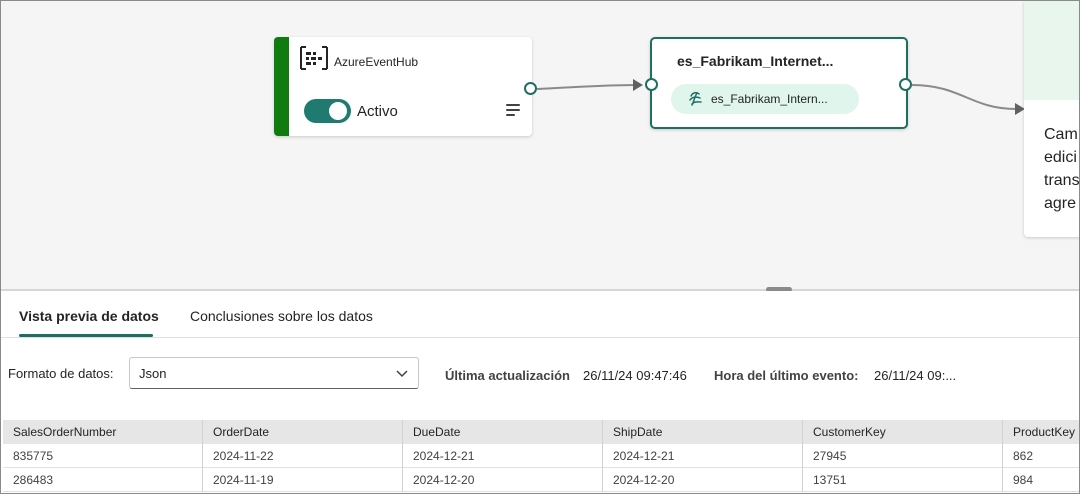  Describe the element at coordinates (103, 456) in the screenshot. I see `table-cell: 835775` at that location.